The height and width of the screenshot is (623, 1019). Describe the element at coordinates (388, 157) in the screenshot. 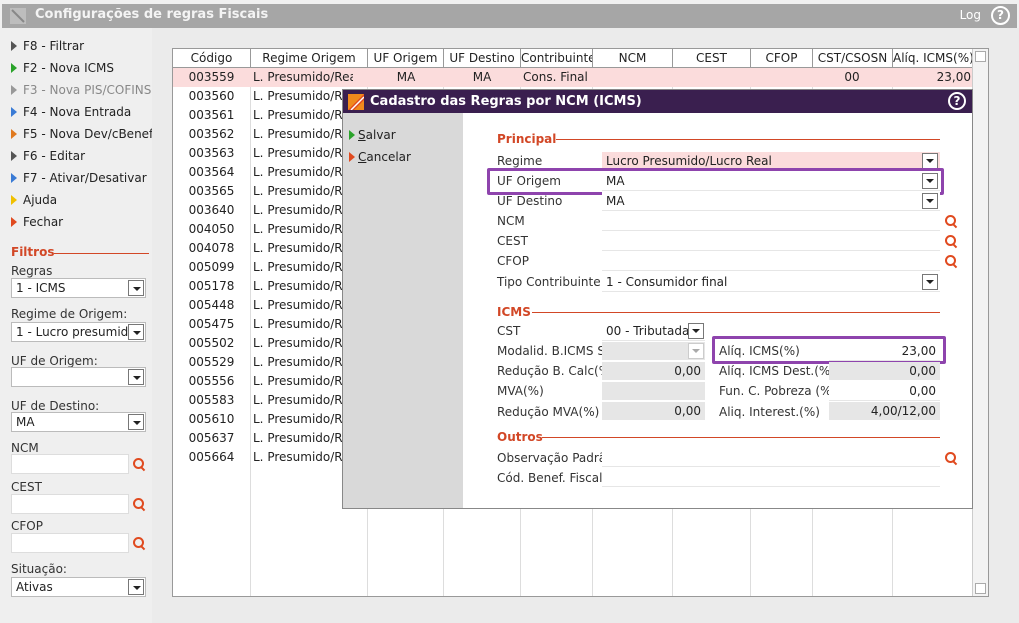

I see `cancel-label: ancelar` at that location.